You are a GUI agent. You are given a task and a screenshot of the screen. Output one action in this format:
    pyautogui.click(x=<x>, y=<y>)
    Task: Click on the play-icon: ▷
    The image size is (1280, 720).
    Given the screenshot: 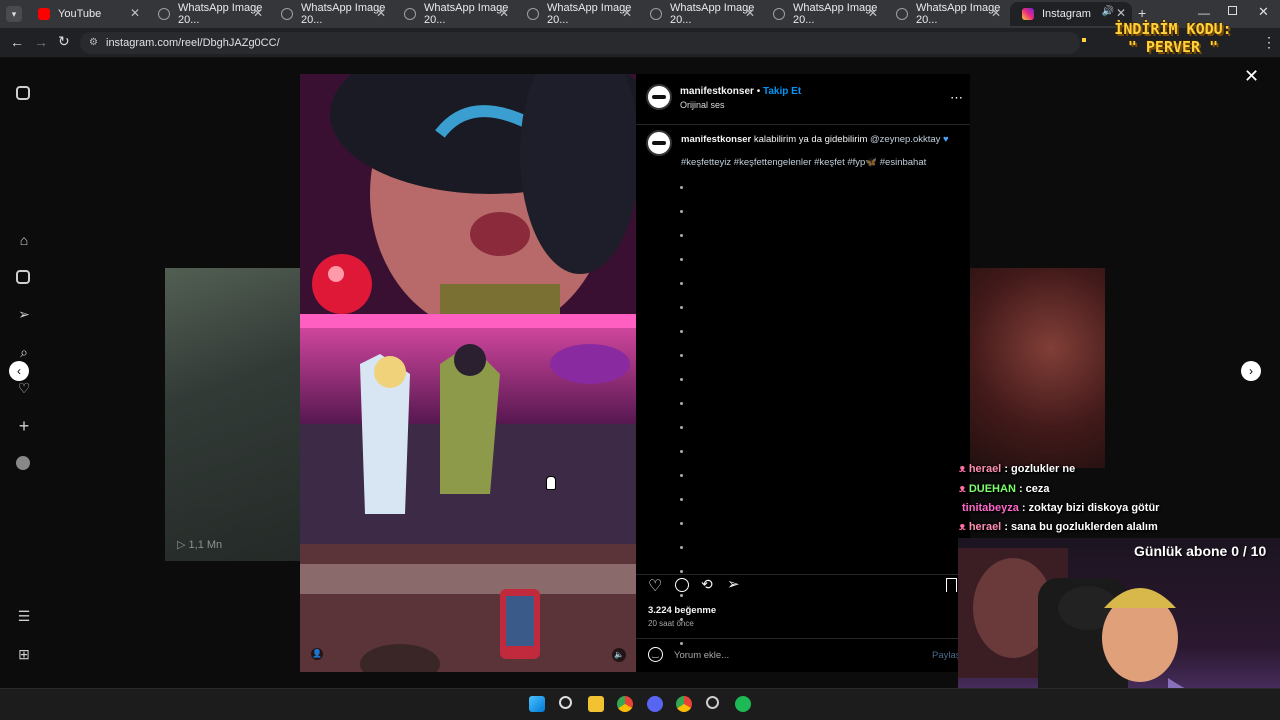 What is the action you would take?
    pyautogui.click(x=183, y=545)
    